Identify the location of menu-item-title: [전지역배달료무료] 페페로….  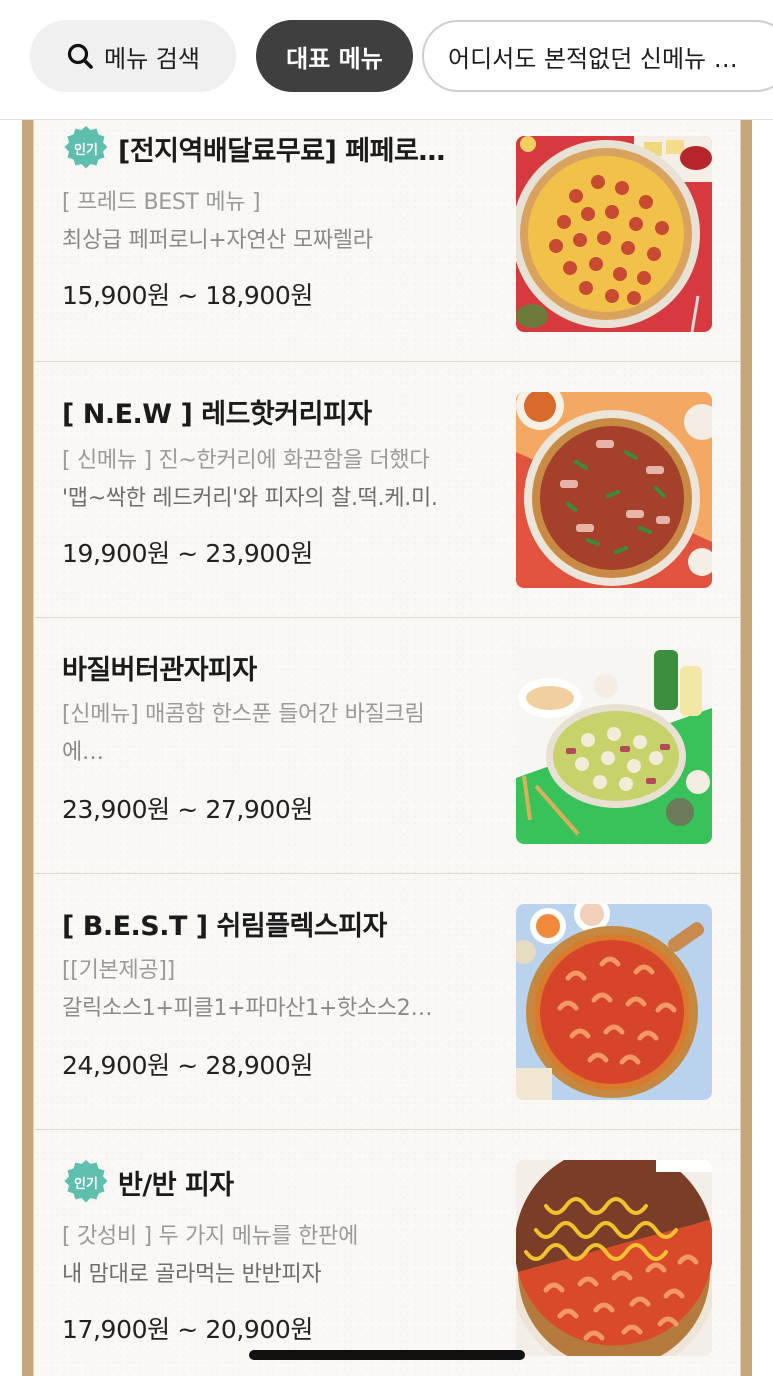
(281, 151).